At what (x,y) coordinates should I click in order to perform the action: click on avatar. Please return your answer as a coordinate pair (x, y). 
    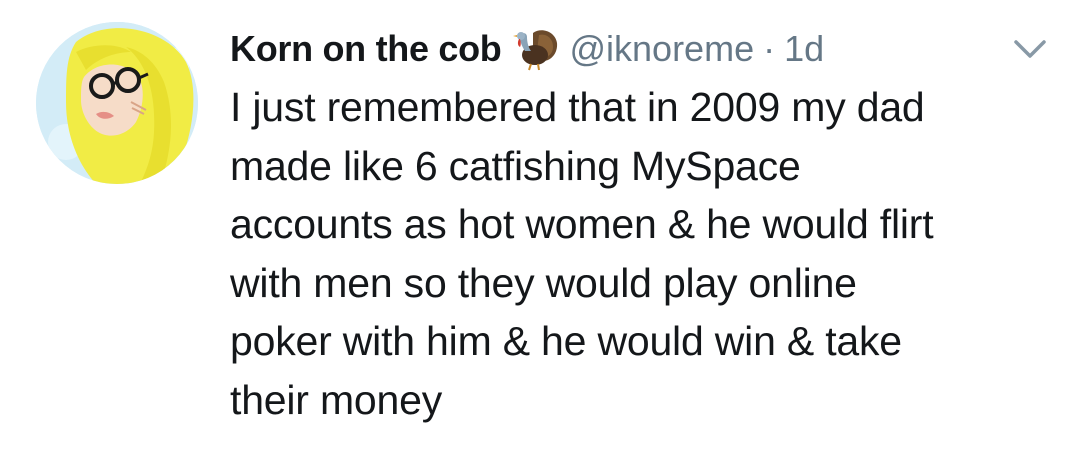
    Looking at the image, I should click on (117, 103).